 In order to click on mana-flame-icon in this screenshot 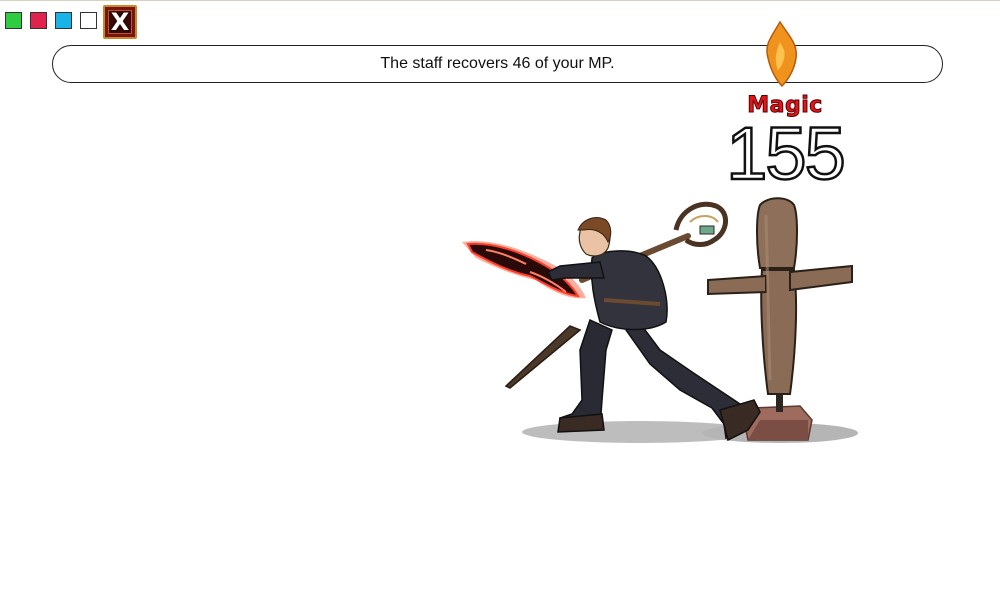, I will do `click(782, 54)`.